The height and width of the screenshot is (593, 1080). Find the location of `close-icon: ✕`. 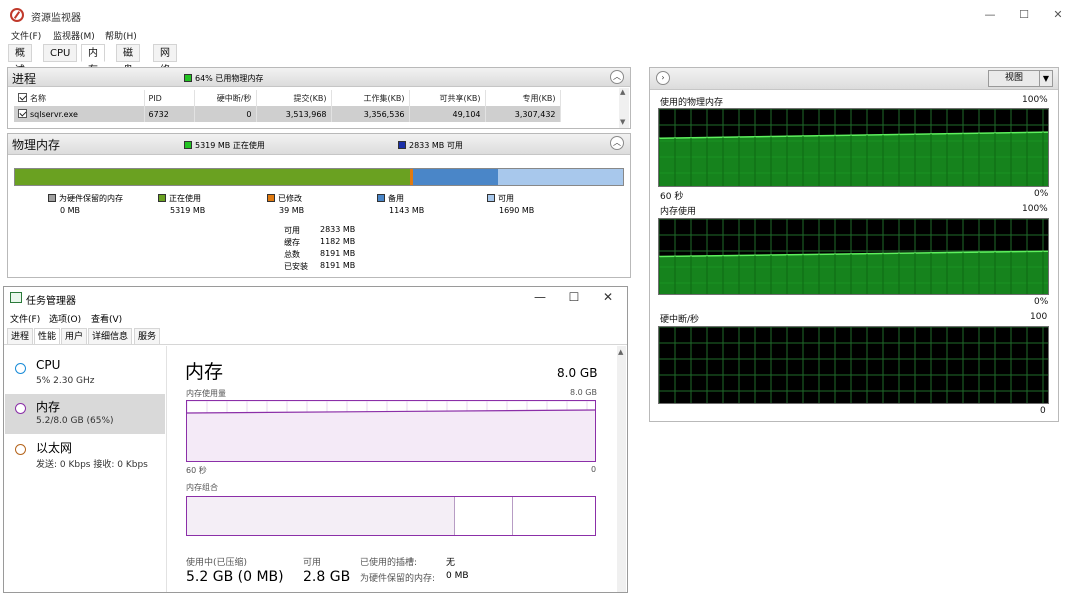

close-icon: ✕ is located at coordinates (1058, 15).